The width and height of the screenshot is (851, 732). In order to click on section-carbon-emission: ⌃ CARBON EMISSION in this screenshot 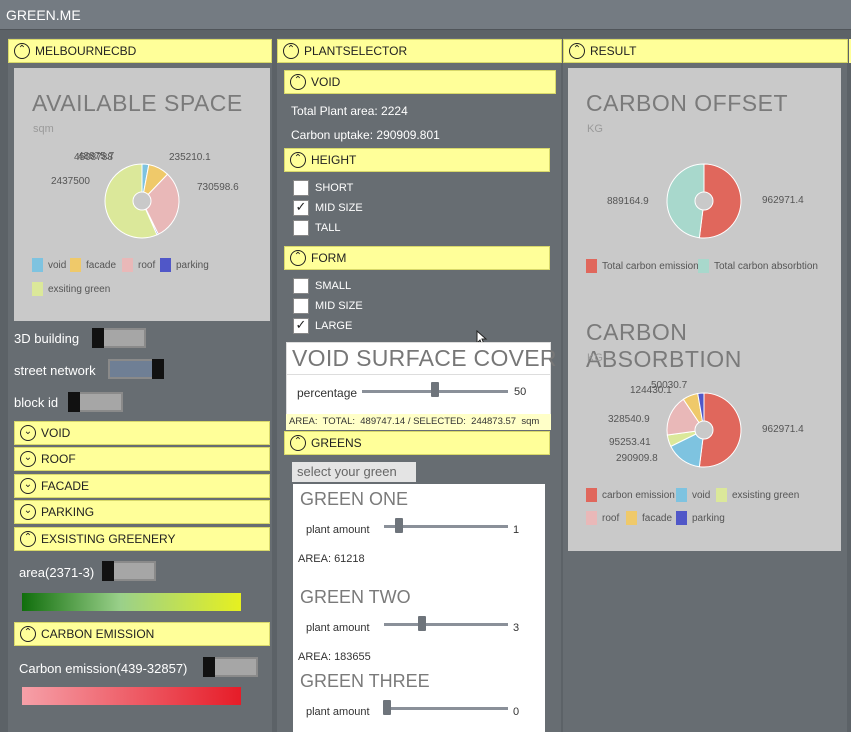, I will do `click(142, 634)`.